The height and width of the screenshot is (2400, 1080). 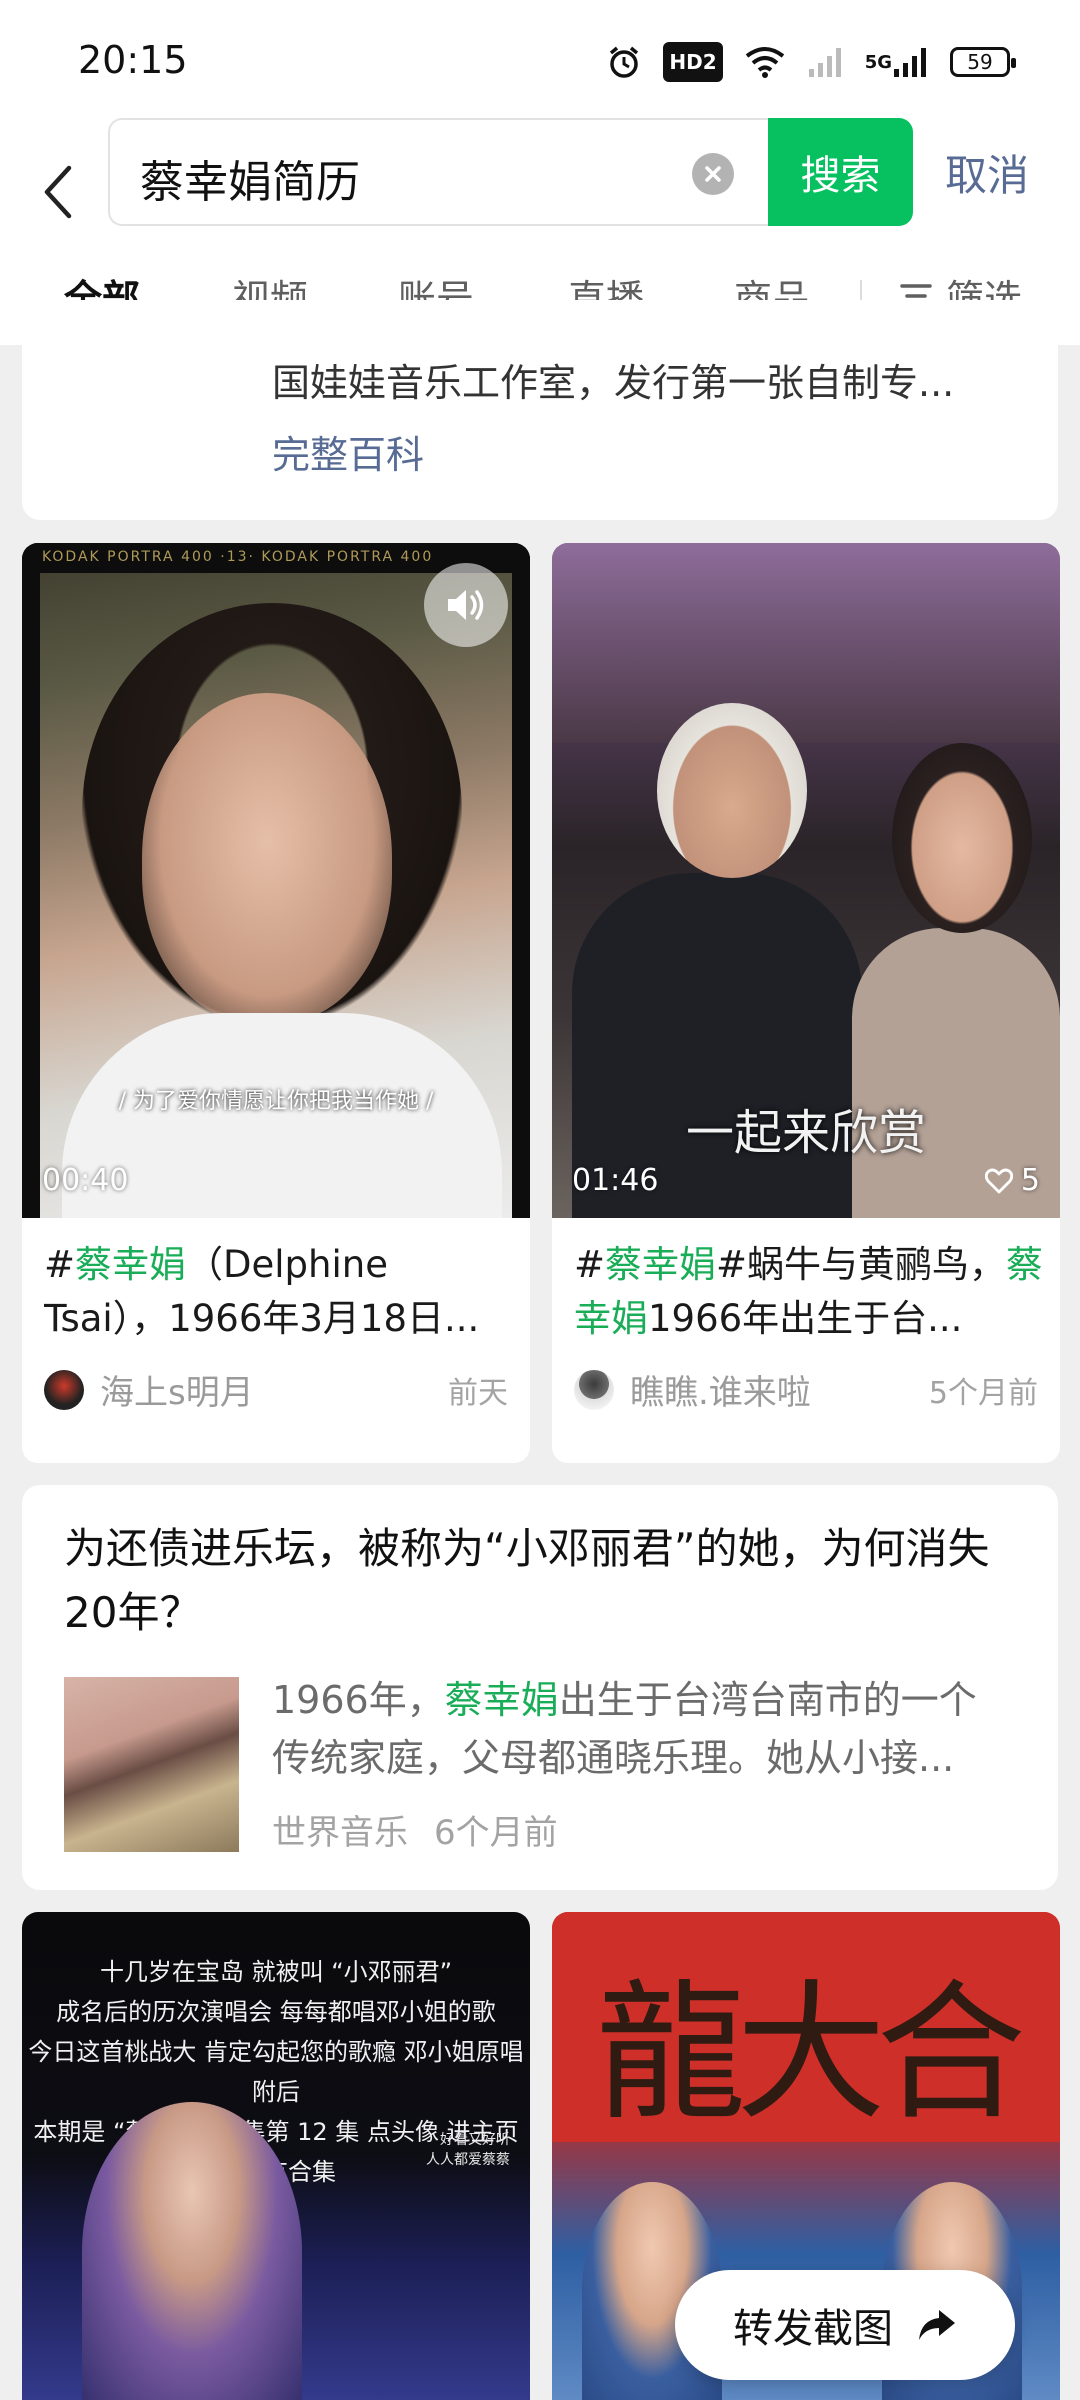 I want to click on chevron-left-icon, so click(x=58, y=192).